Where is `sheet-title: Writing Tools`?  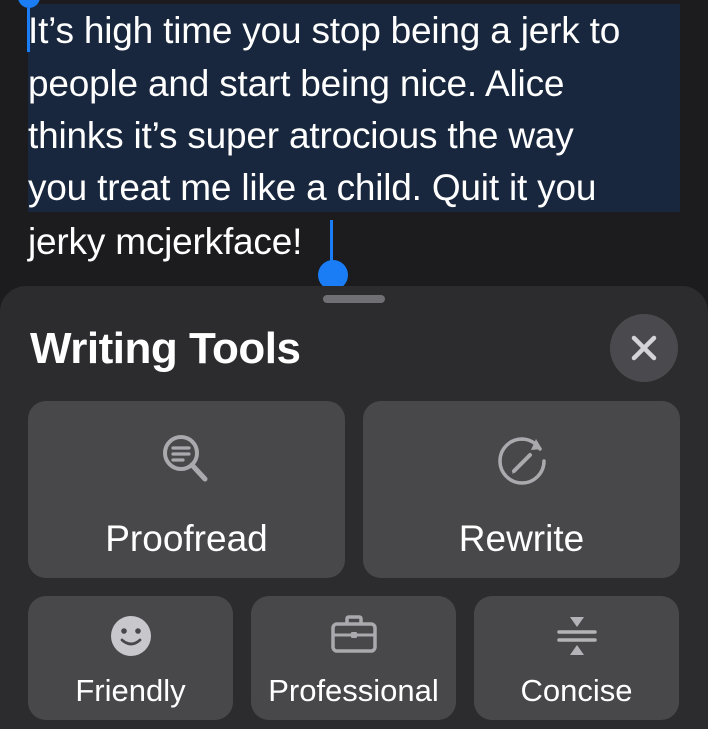
sheet-title: Writing Tools is located at coordinates (165, 348).